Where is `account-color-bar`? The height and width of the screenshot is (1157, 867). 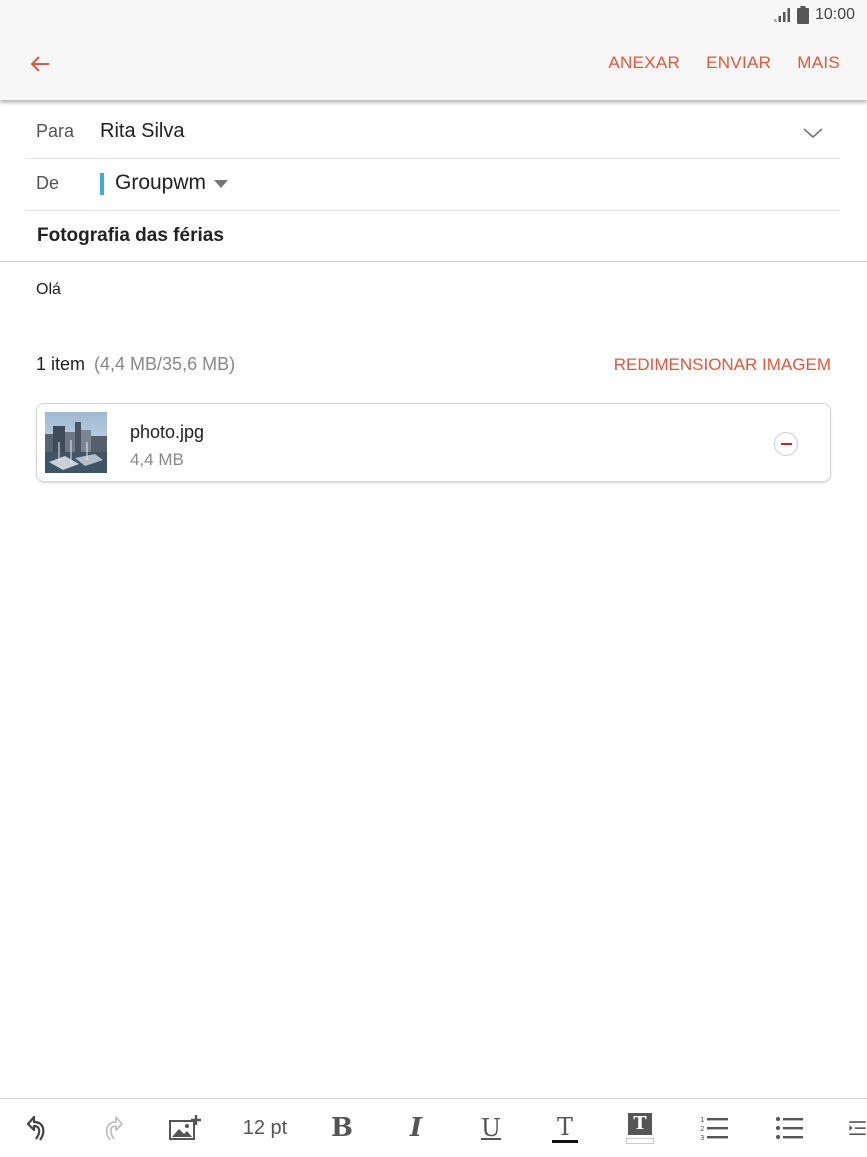 account-color-bar is located at coordinates (102, 184).